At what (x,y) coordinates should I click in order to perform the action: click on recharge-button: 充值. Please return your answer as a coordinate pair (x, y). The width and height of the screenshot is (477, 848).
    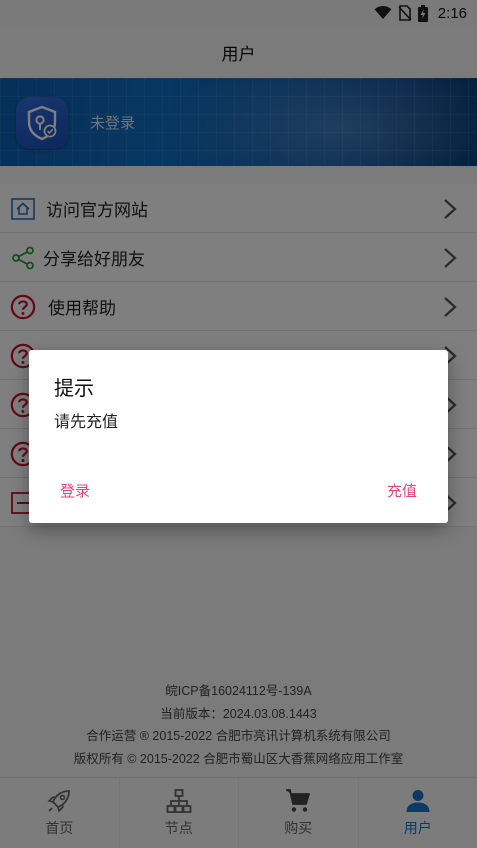
    Looking at the image, I should click on (402, 490).